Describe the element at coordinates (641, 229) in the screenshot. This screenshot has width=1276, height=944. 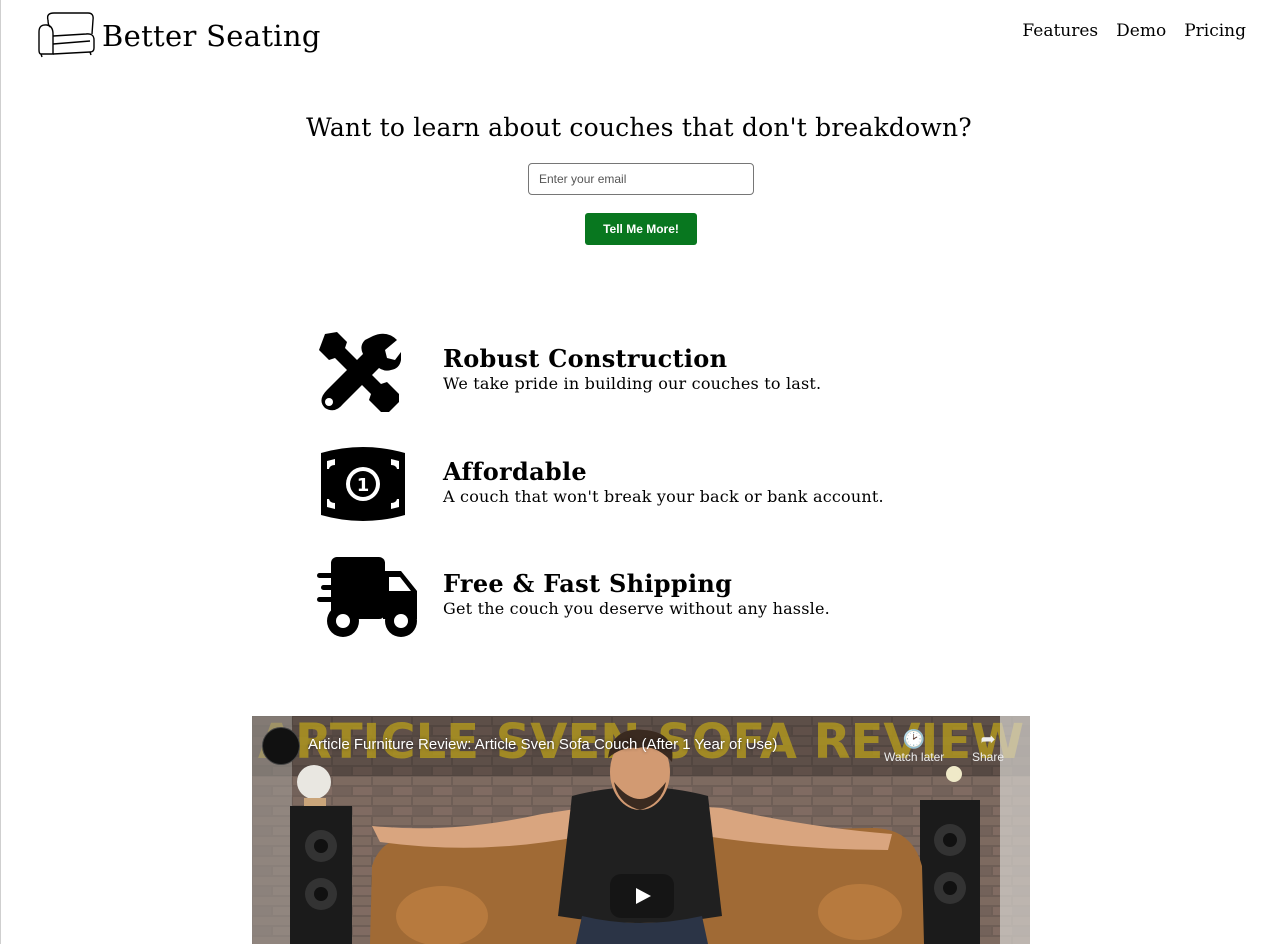
I see `submit-button: Tell Me More!` at that location.